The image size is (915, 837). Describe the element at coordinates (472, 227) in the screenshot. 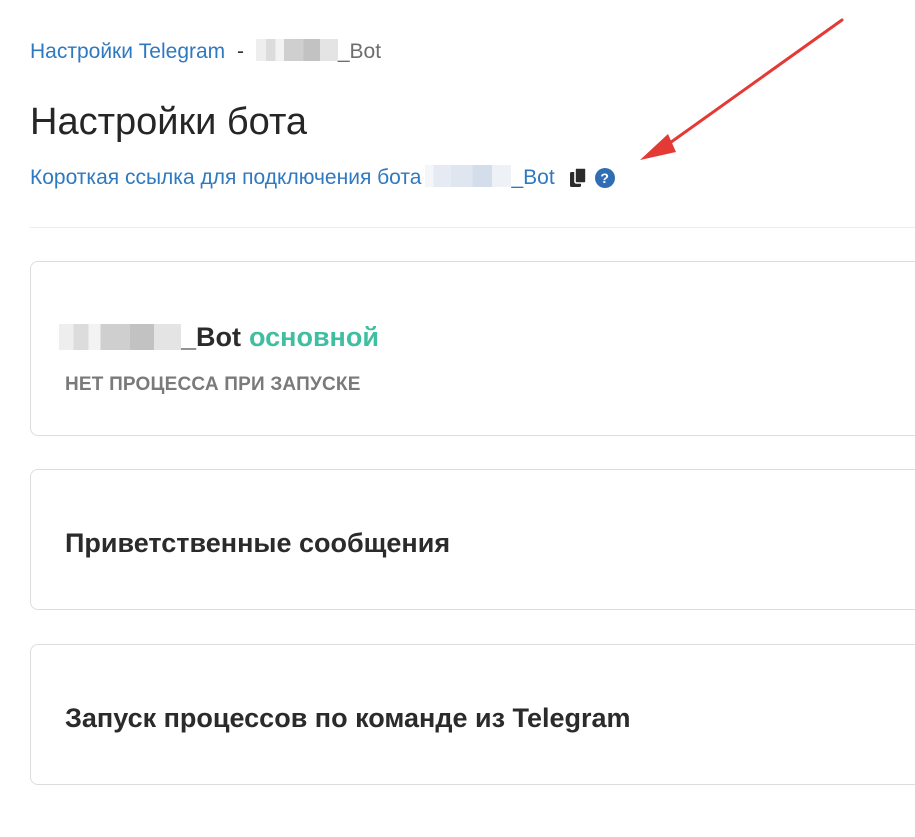

I see `section-divider` at that location.